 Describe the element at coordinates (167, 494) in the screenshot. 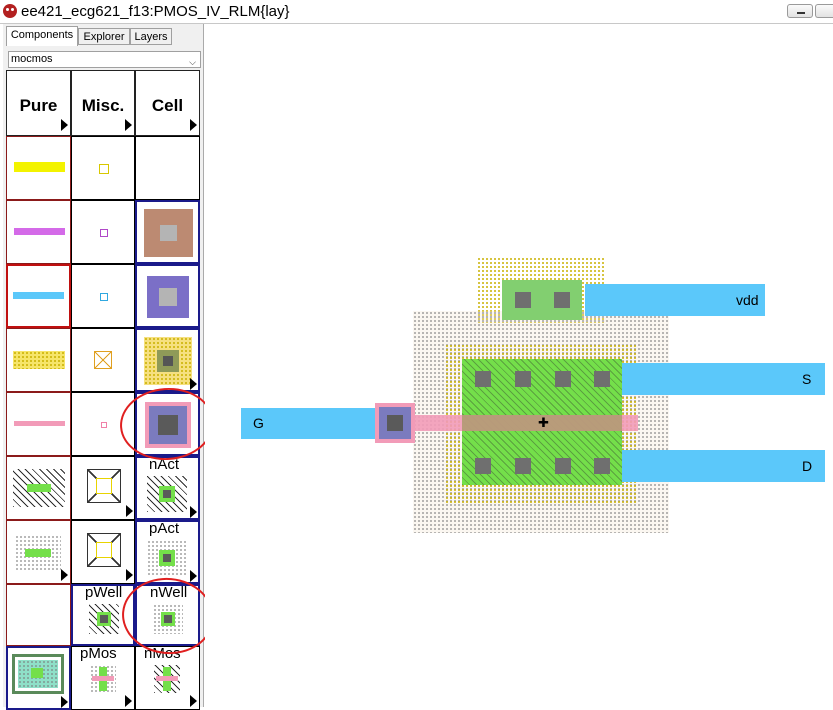

I see `nact-icon` at that location.